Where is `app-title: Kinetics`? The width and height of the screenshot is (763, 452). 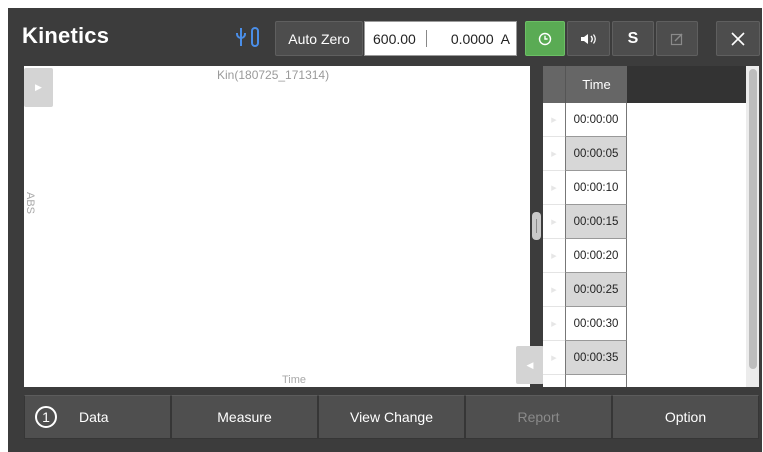
app-title: Kinetics is located at coordinates (66, 35).